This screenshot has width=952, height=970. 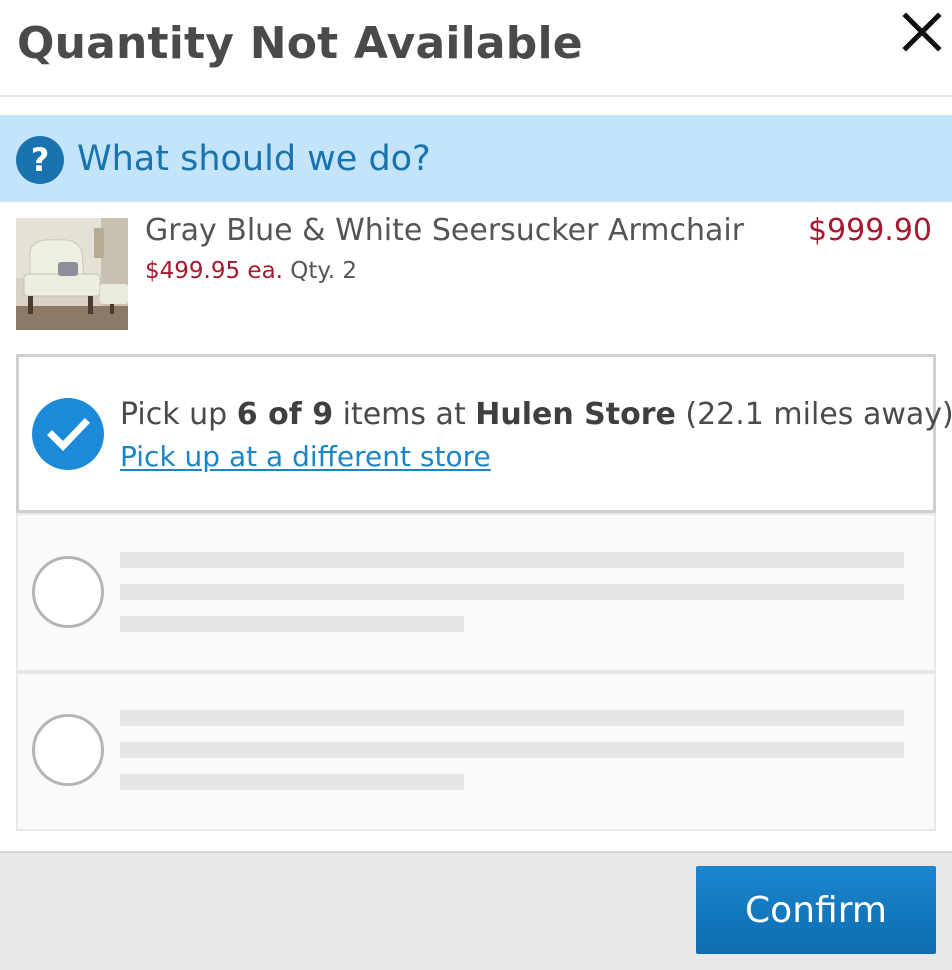 I want to click on product-name: Gray Blue & White Seersucker Armchair, so click(x=445, y=230).